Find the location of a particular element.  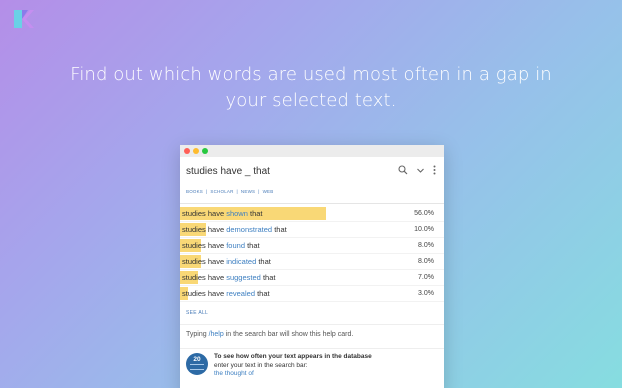

window-titlebar is located at coordinates (312, 151).